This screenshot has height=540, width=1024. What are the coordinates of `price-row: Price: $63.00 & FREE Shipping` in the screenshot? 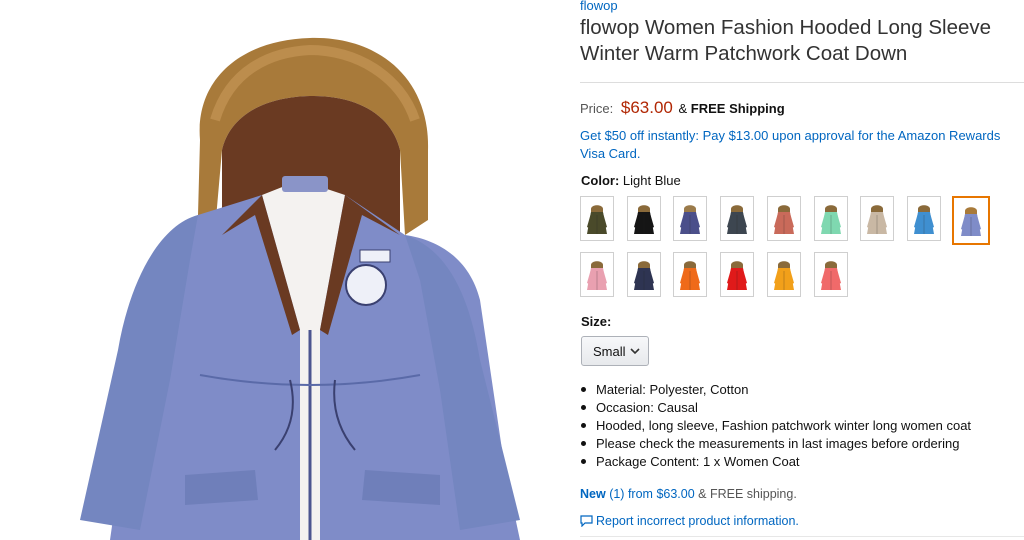 It's located at (682, 108).